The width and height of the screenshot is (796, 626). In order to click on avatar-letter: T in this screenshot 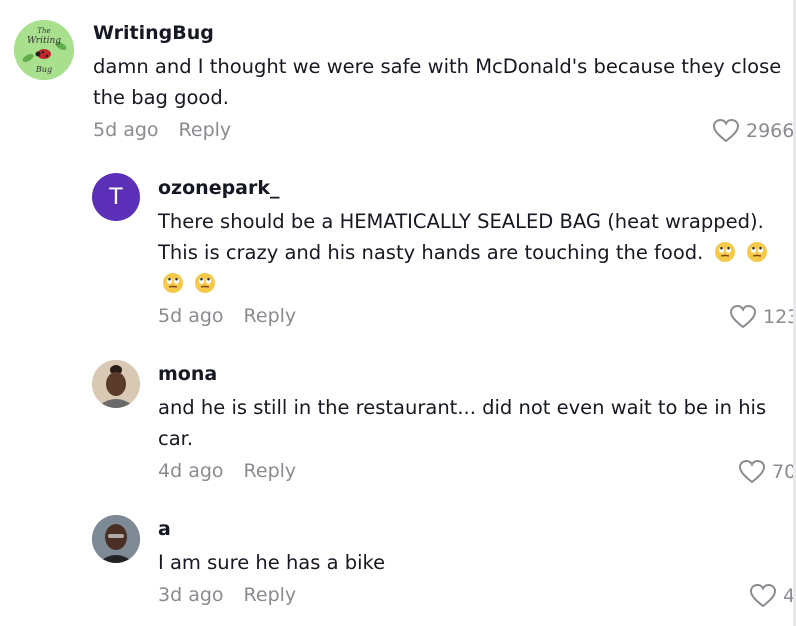, I will do `click(116, 196)`.